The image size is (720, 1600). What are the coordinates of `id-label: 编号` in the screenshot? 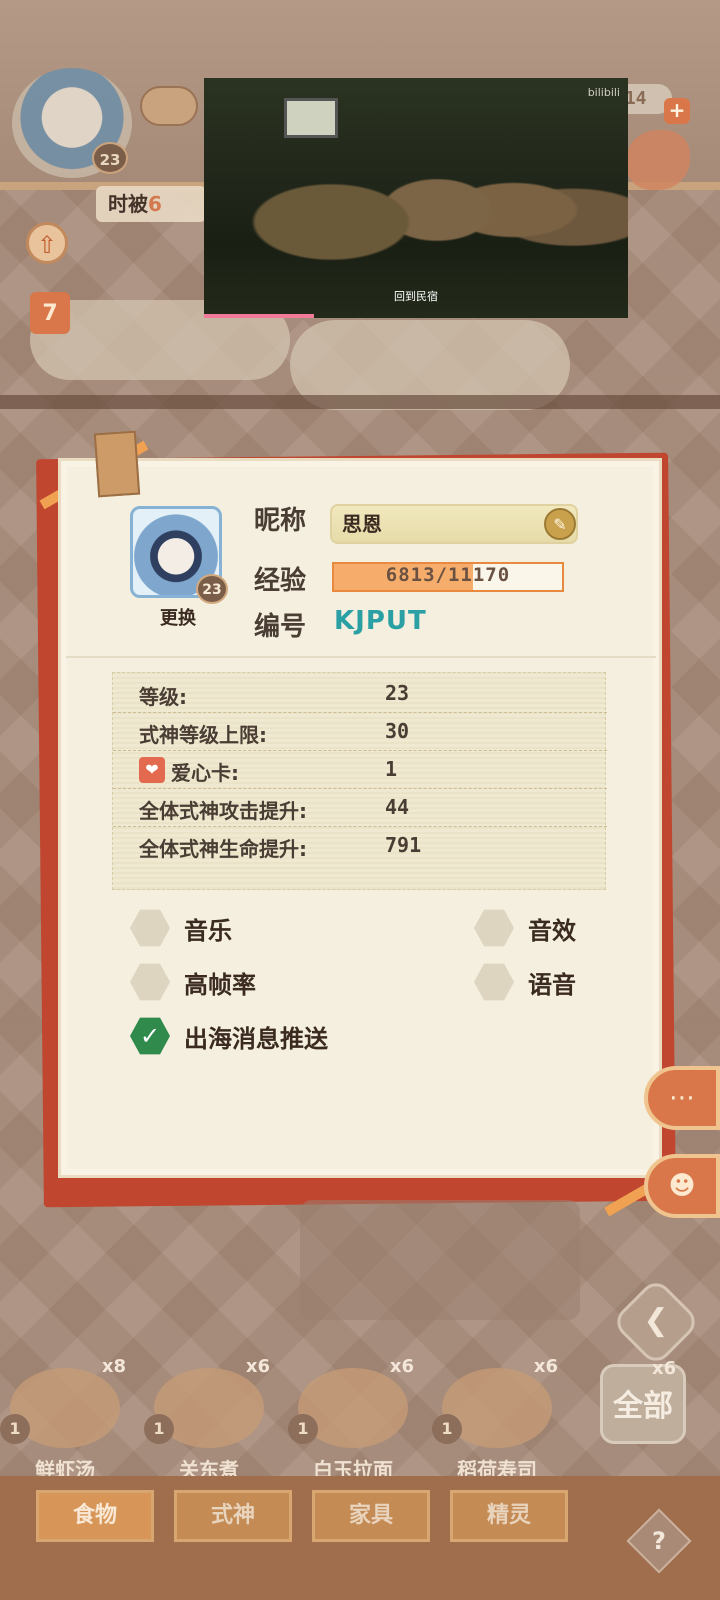 It's located at (280, 627).